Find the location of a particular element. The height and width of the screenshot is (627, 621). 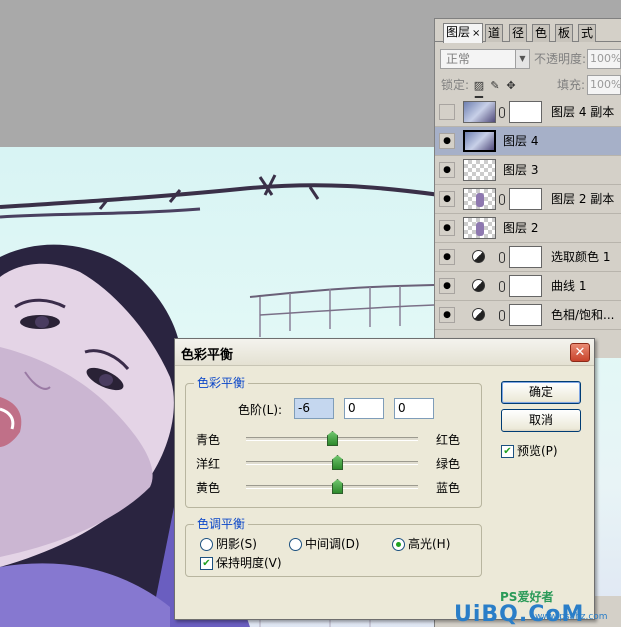

opacity-label: 不透明度: is located at coordinates (560, 59).